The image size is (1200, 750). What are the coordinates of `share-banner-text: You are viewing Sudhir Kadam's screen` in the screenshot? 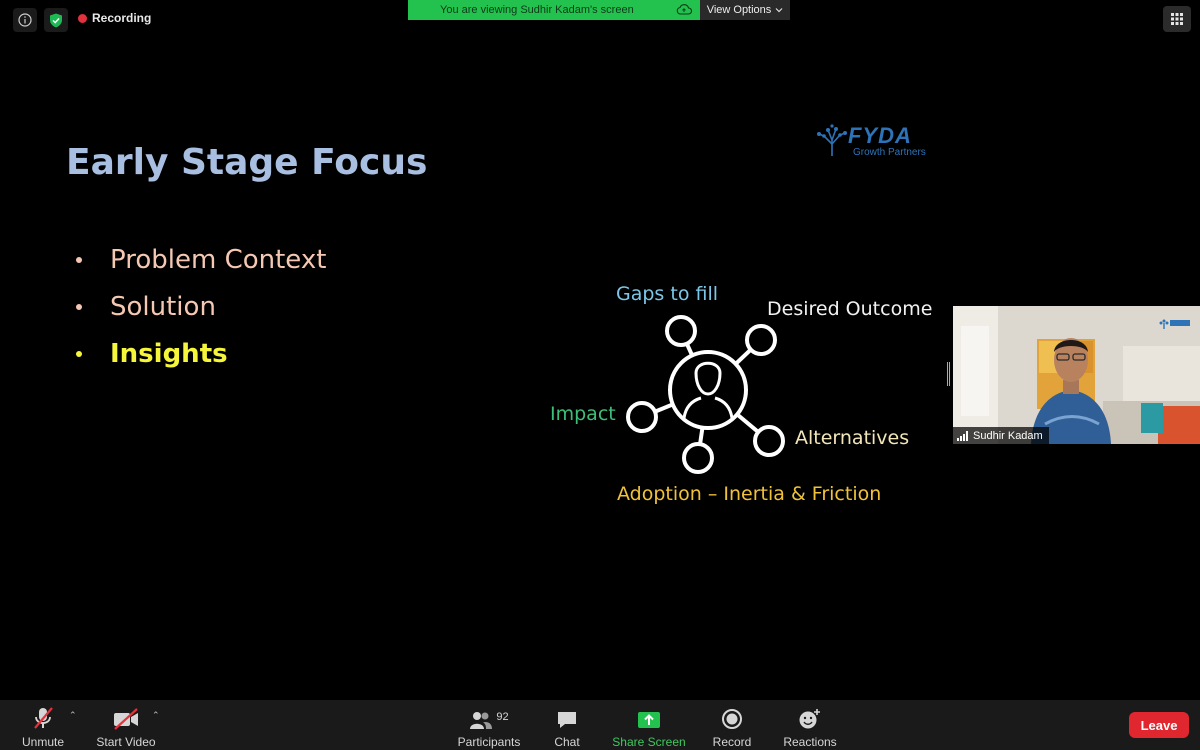 It's located at (537, 10).